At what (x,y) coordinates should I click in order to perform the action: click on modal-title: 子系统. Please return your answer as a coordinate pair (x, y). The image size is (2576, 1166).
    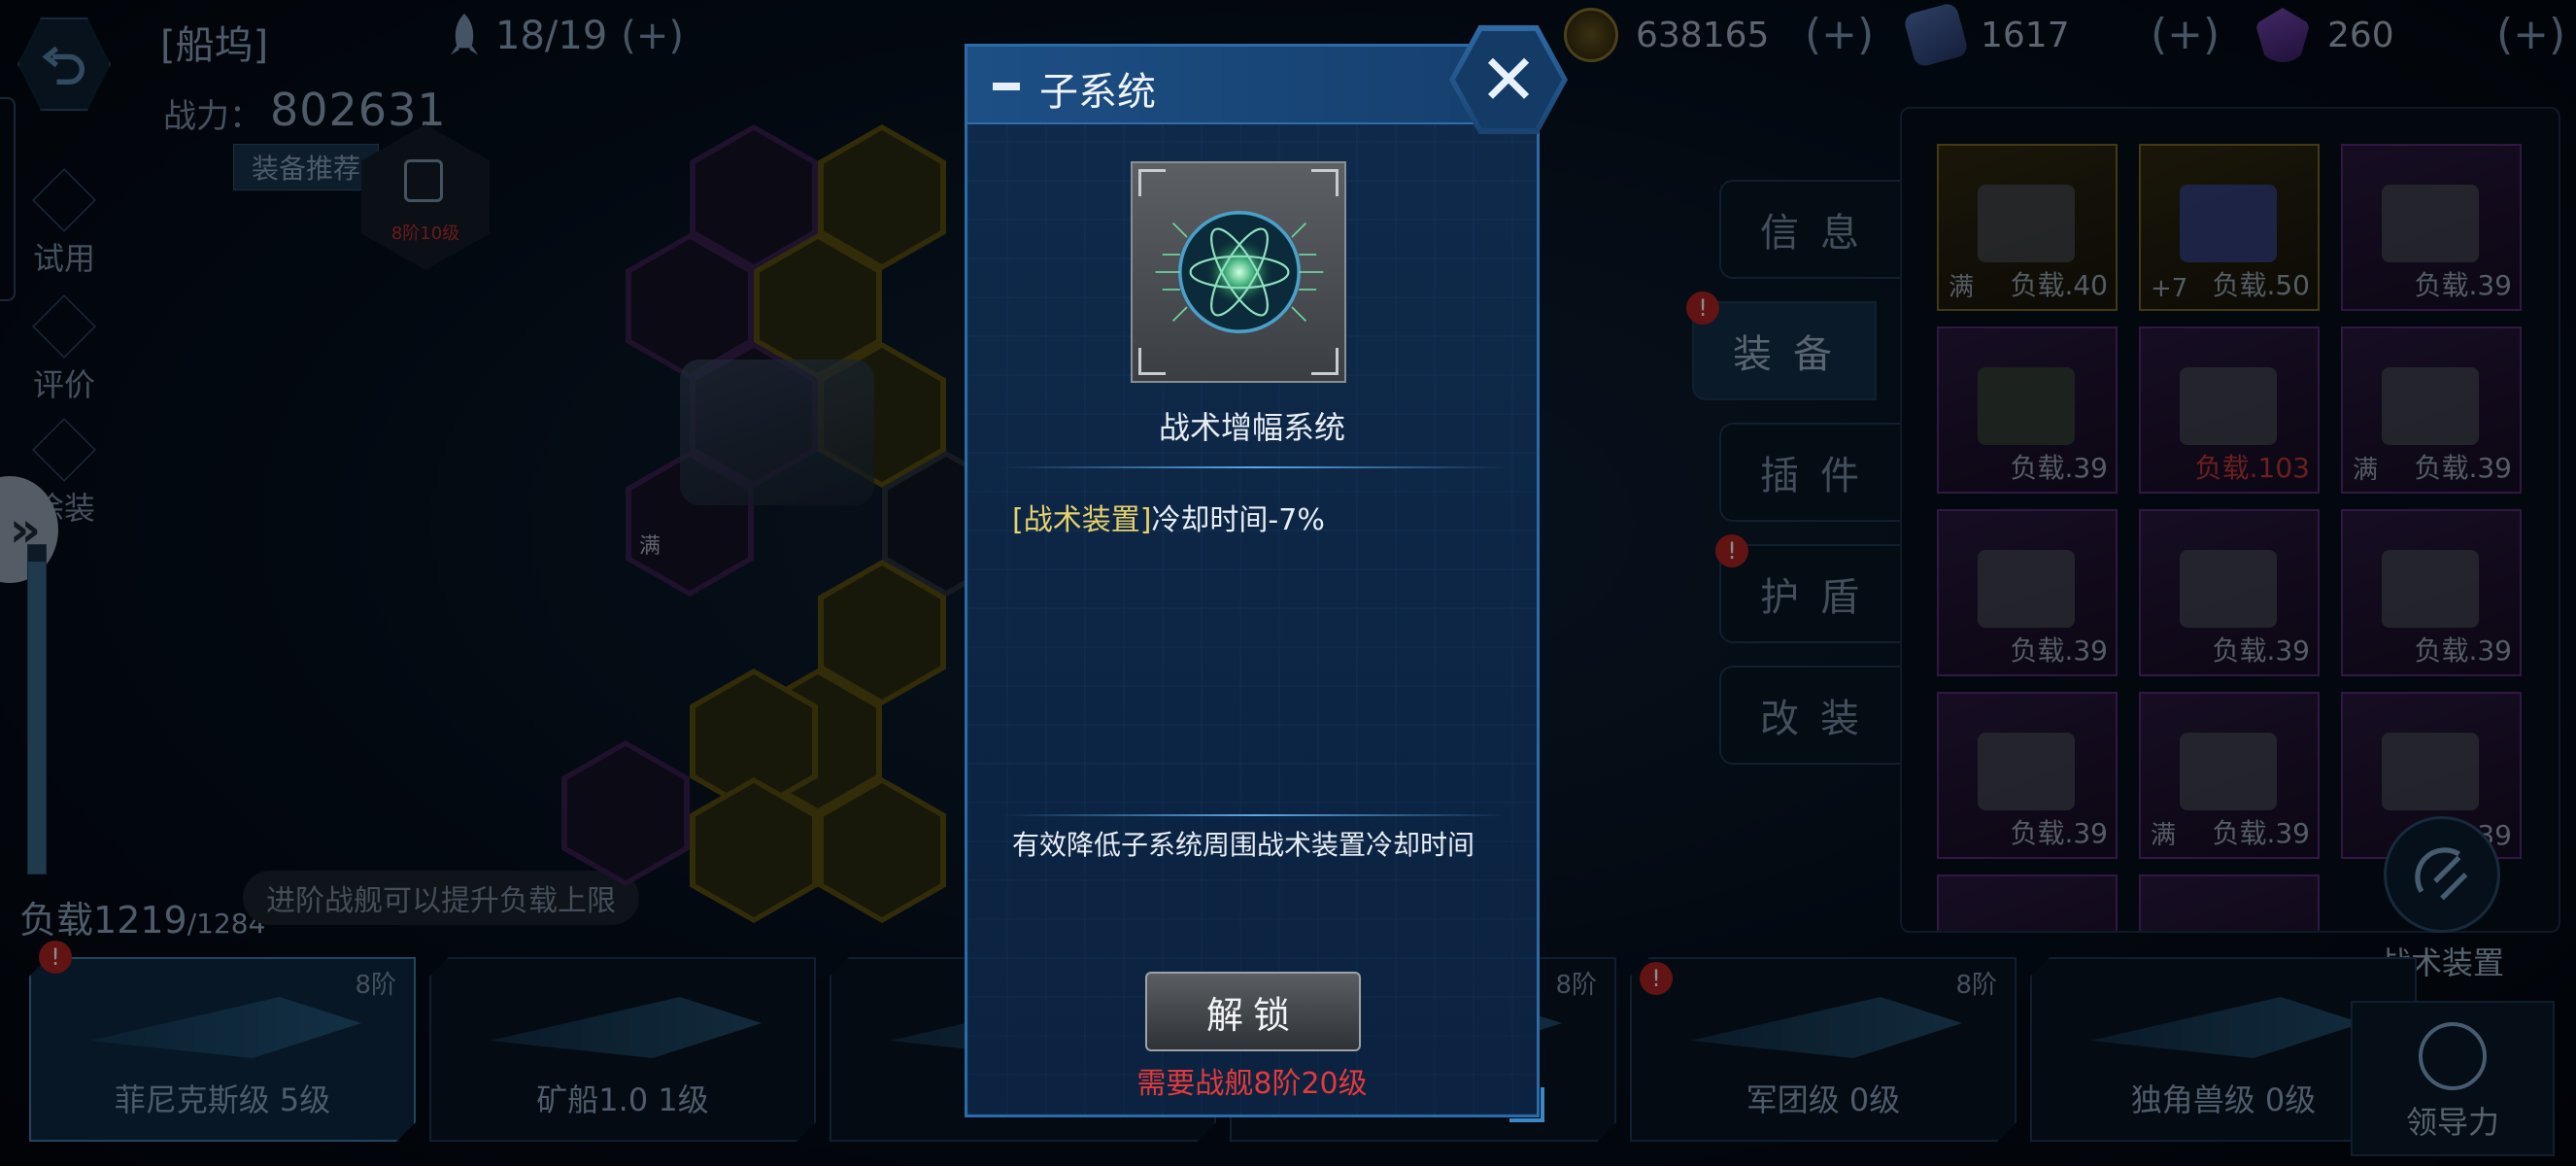
    Looking at the image, I should click on (1097, 92).